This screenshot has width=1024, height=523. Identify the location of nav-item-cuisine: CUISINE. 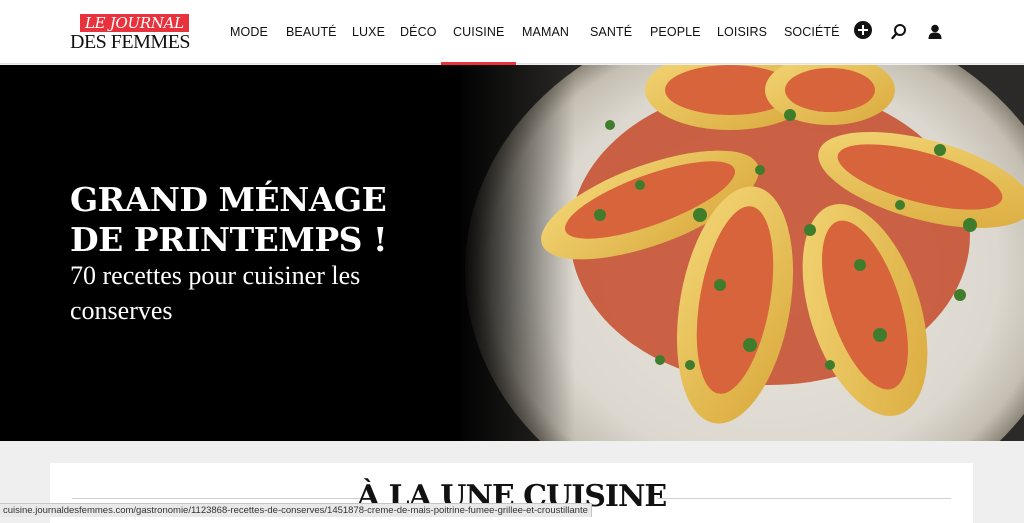
(478, 32).